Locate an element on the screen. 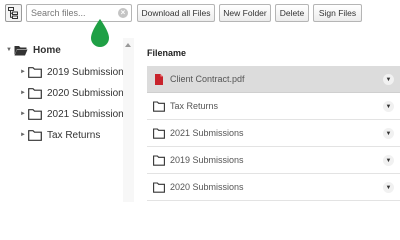 This screenshot has width=400, height=240. tree-node-2020-submissions: ► 2020 Submissions is located at coordinates (74, 93).